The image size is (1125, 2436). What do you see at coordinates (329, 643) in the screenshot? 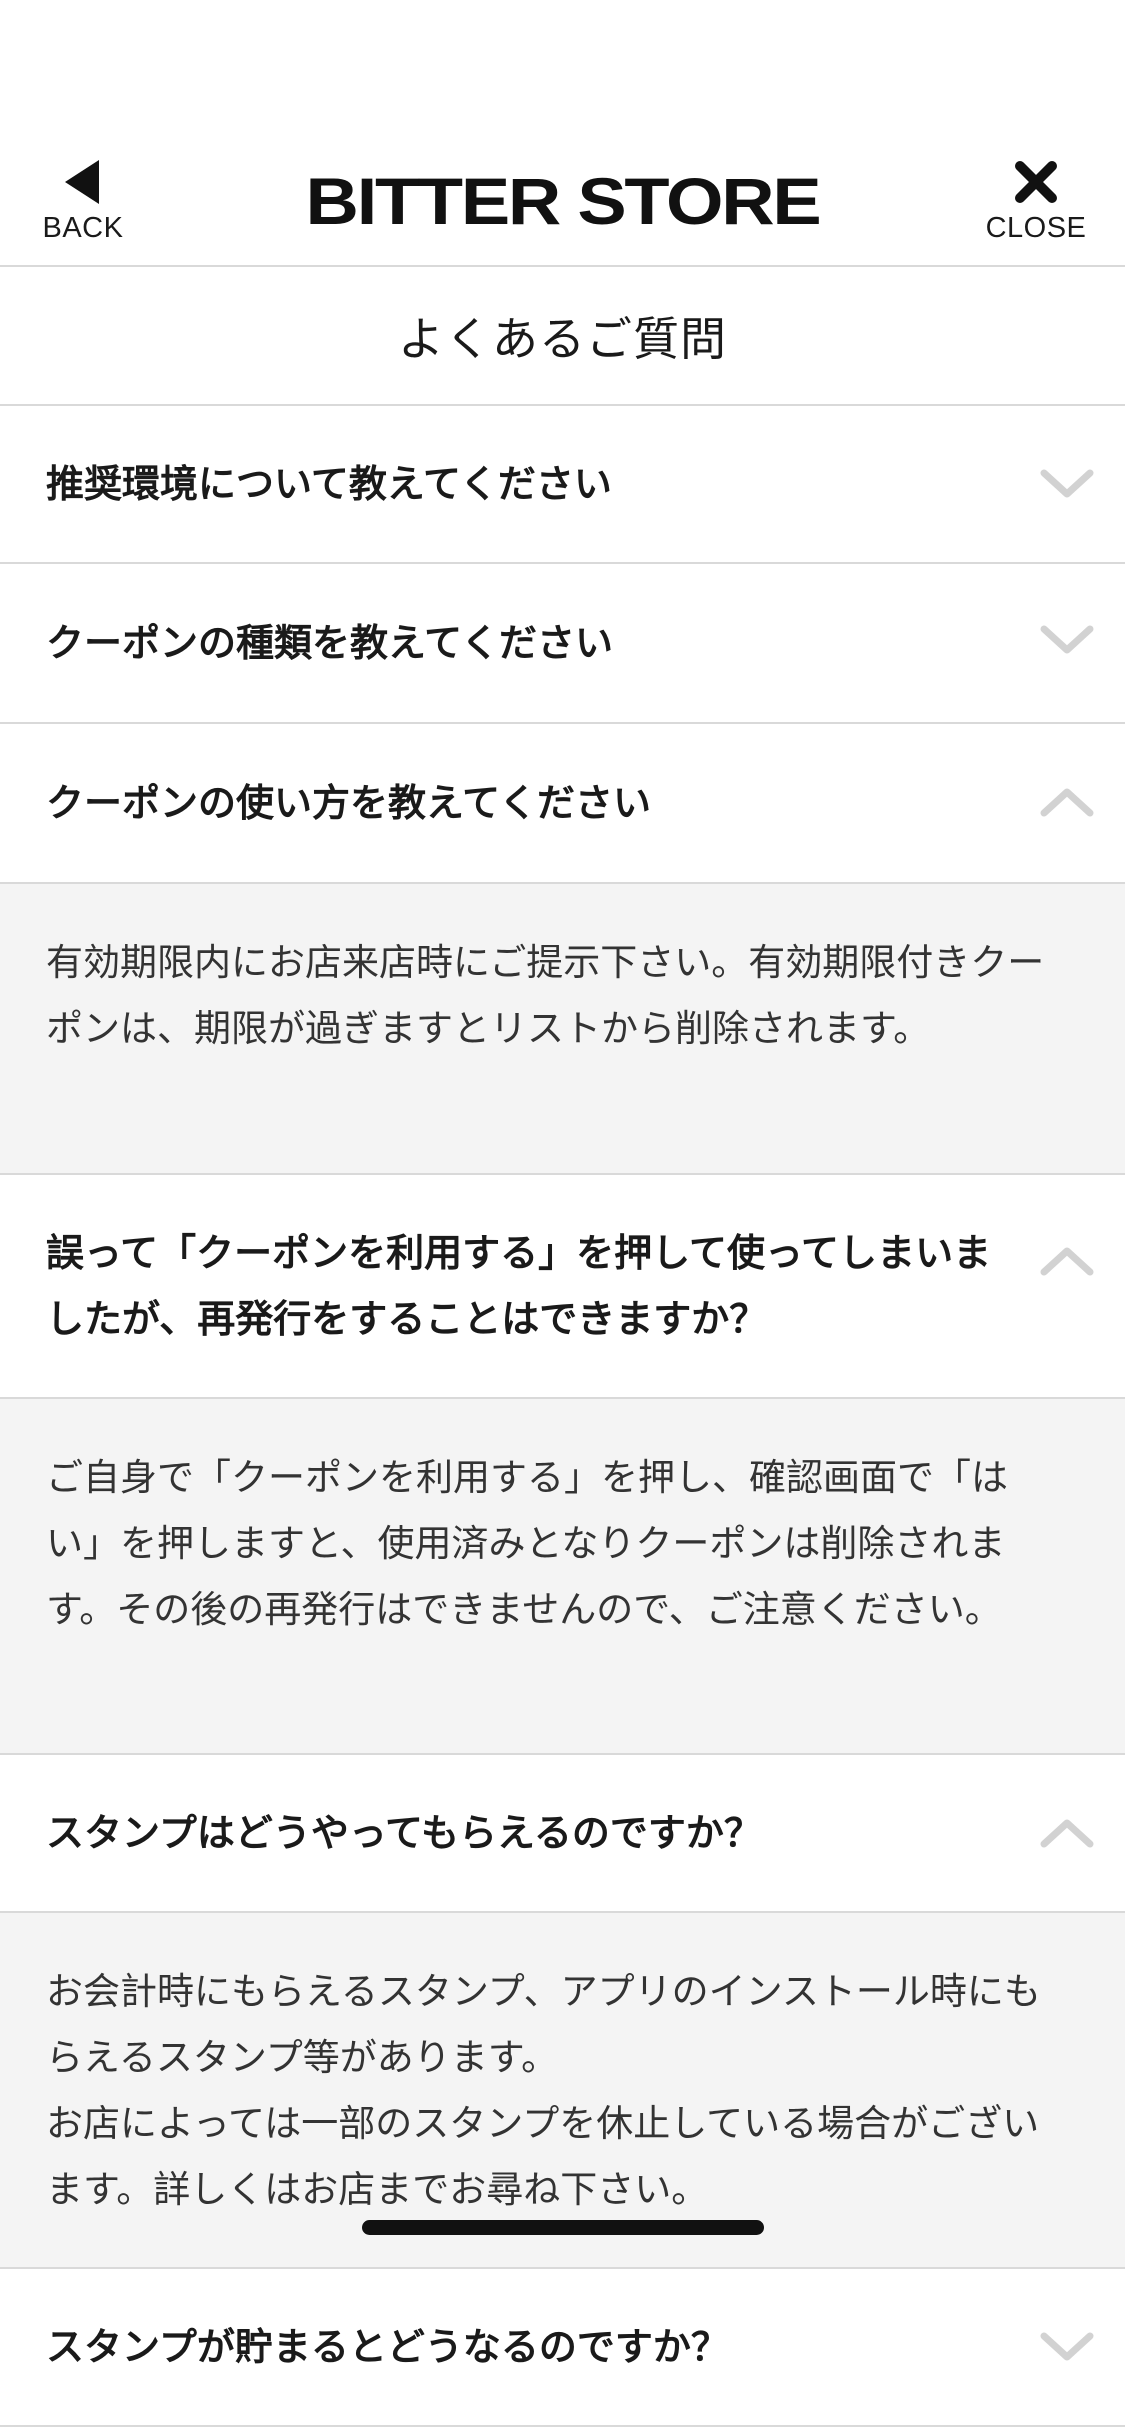
I see `faq-question-text: クーポンの種類を教えてください` at bounding box center [329, 643].